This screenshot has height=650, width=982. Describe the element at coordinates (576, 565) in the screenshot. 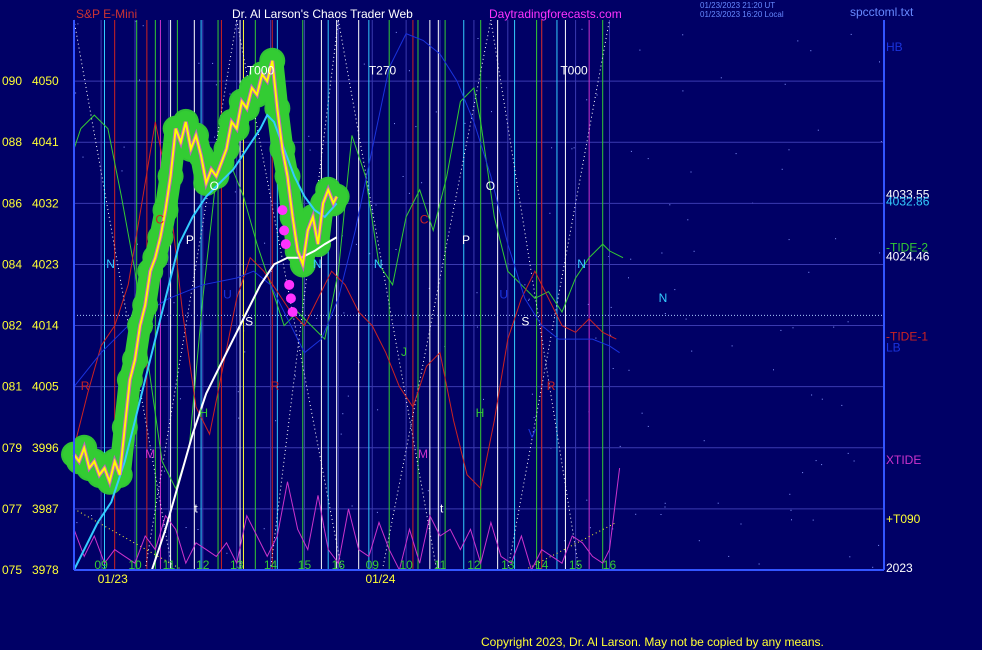

I see `x-tick-label: 15` at that location.